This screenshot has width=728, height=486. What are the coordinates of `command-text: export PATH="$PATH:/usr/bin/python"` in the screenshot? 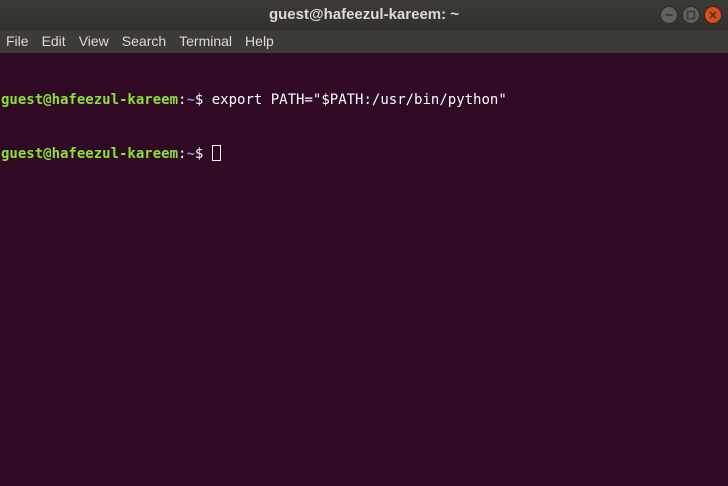 It's located at (355, 100).